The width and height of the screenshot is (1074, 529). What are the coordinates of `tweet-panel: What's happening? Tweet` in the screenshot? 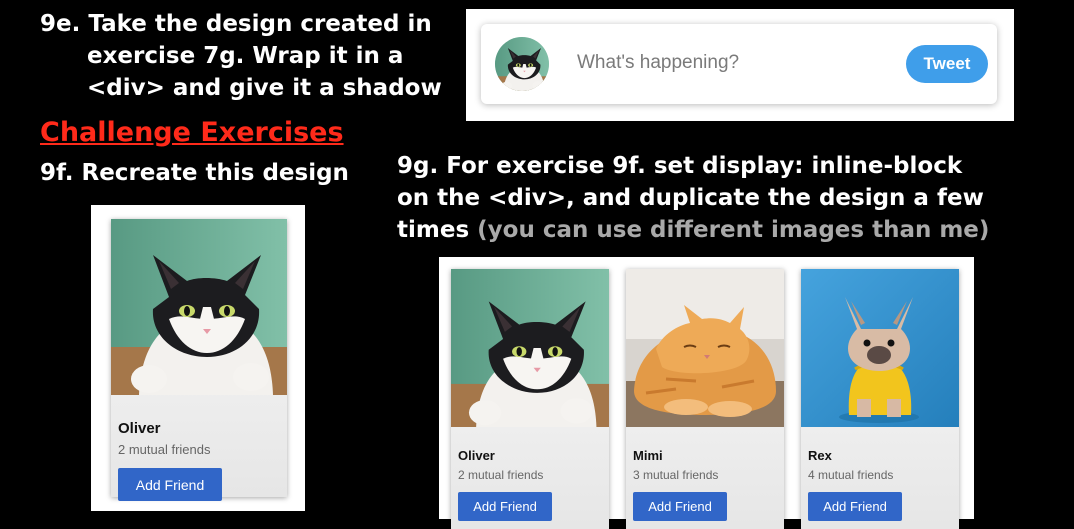 It's located at (740, 65).